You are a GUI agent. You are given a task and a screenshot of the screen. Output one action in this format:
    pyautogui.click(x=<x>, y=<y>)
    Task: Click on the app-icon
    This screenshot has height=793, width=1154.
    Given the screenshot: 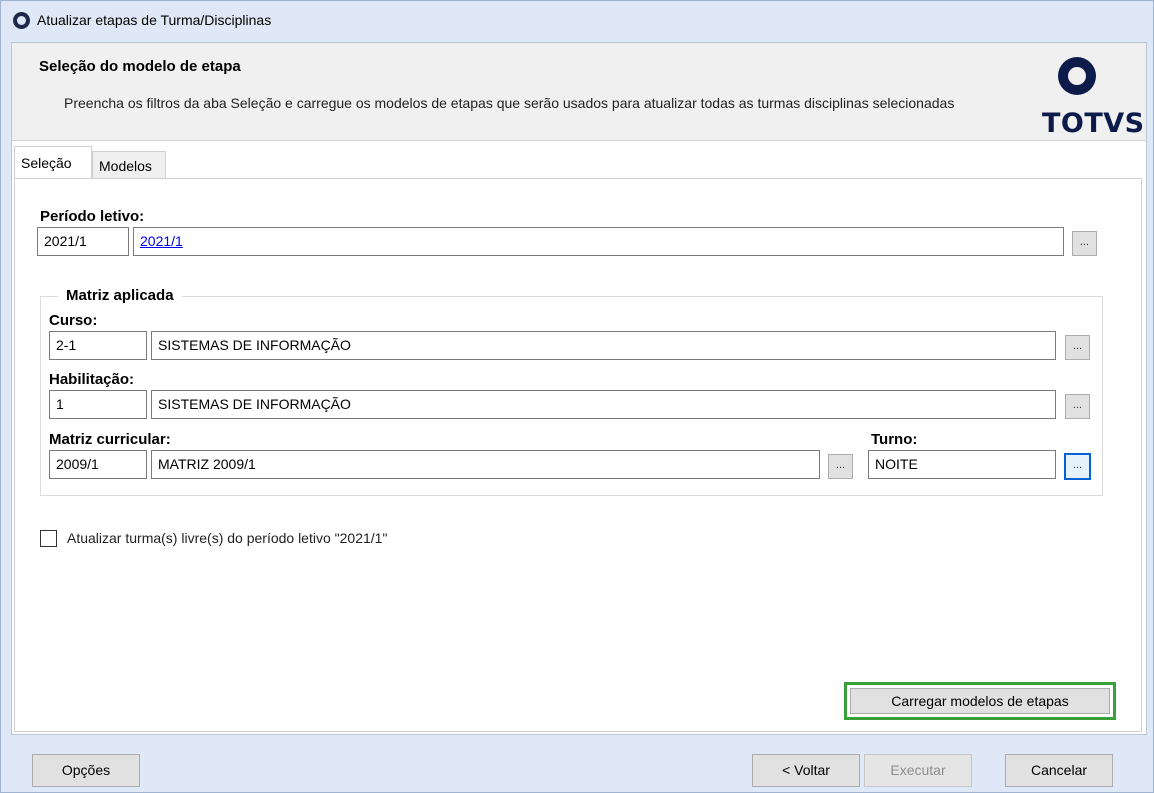 What is the action you would take?
    pyautogui.click(x=21, y=20)
    